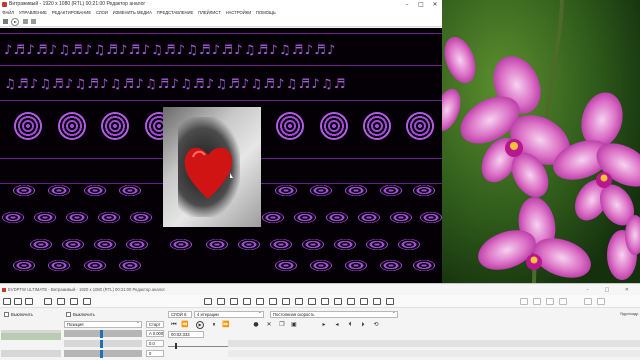  Describe the element at coordinates (103, 324) in the screenshot. I see `property-dropdown: Позиция` at that location.